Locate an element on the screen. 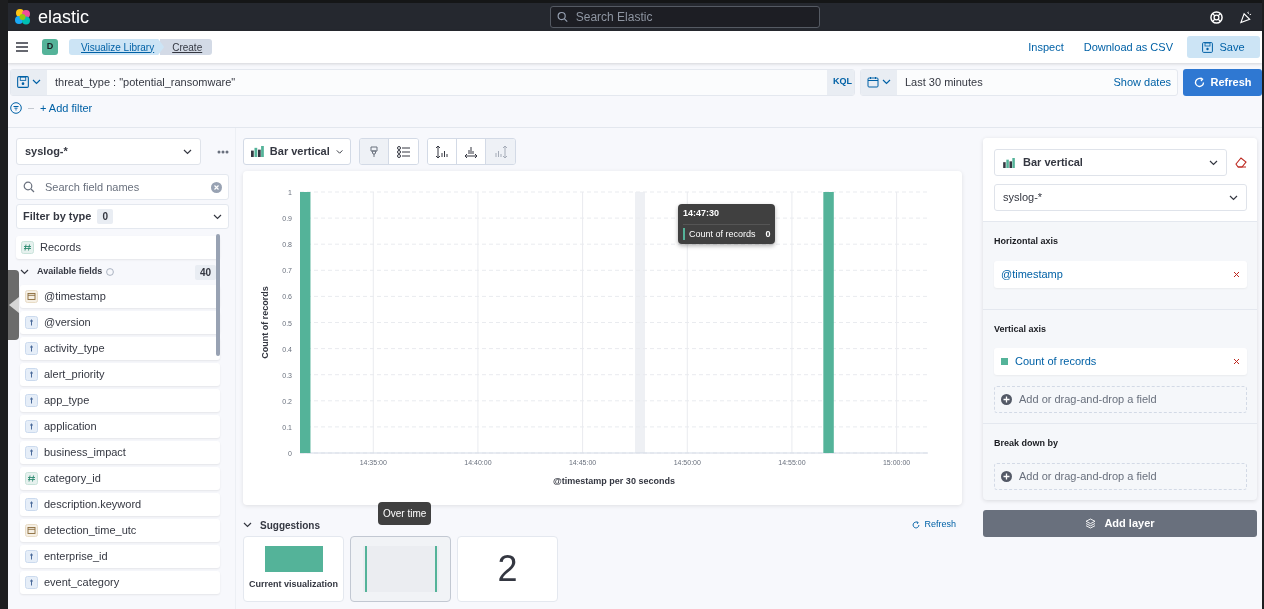 This screenshot has height=609, width=1264. section-title: Suggestions is located at coordinates (290, 525).